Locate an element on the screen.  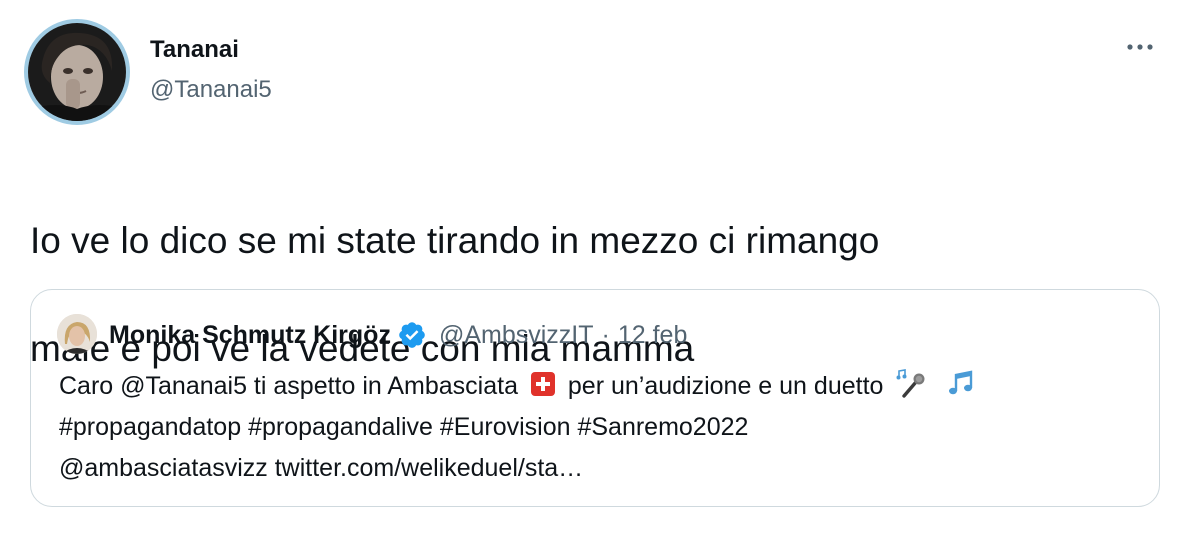
more-options-button is located at coordinates (1140, 47).